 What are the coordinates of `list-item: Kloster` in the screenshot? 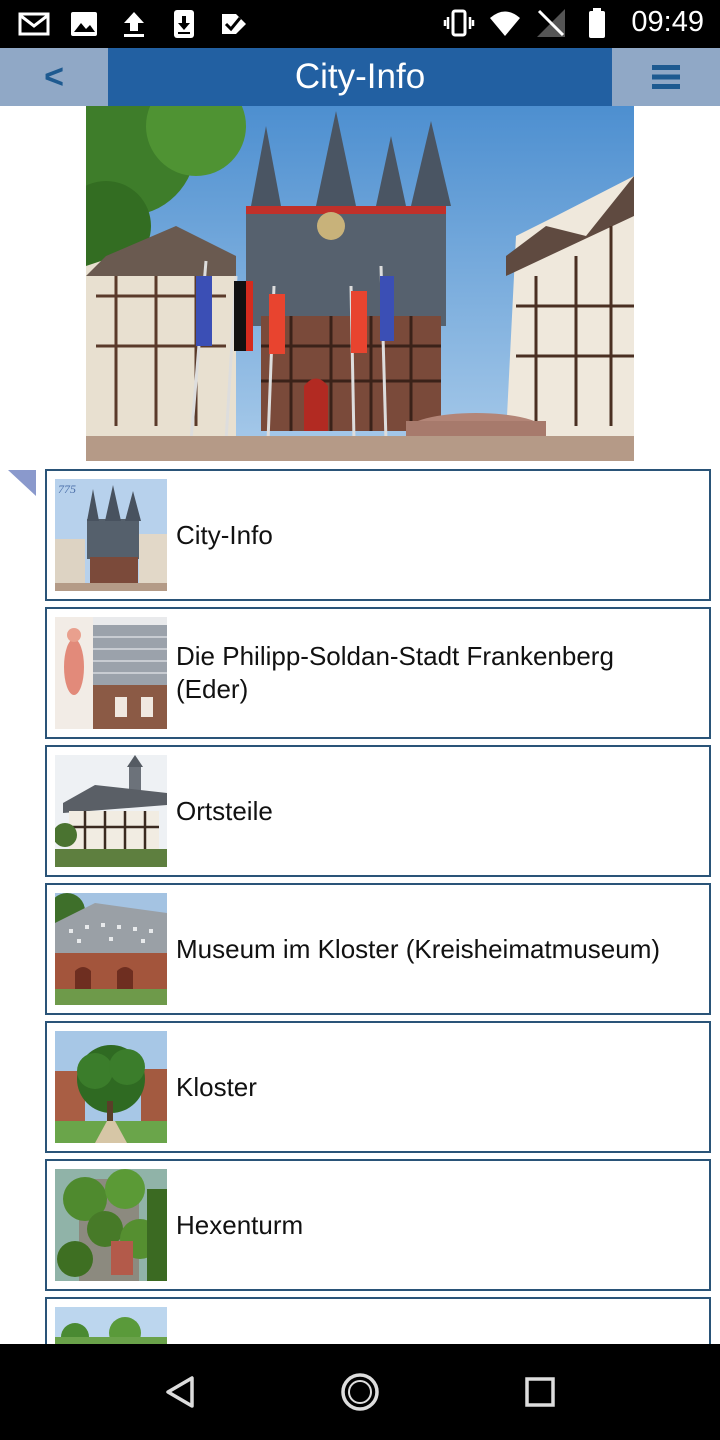 It's located at (378, 1087).